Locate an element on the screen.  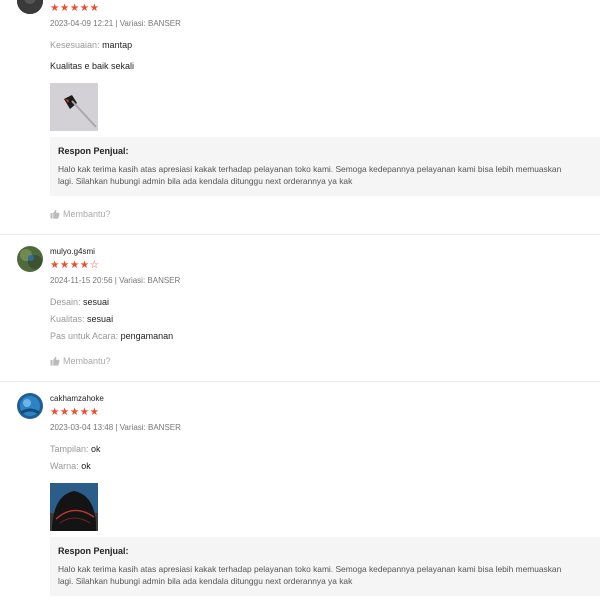
attribute-label: Warna: is located at coordinates (64, 466).